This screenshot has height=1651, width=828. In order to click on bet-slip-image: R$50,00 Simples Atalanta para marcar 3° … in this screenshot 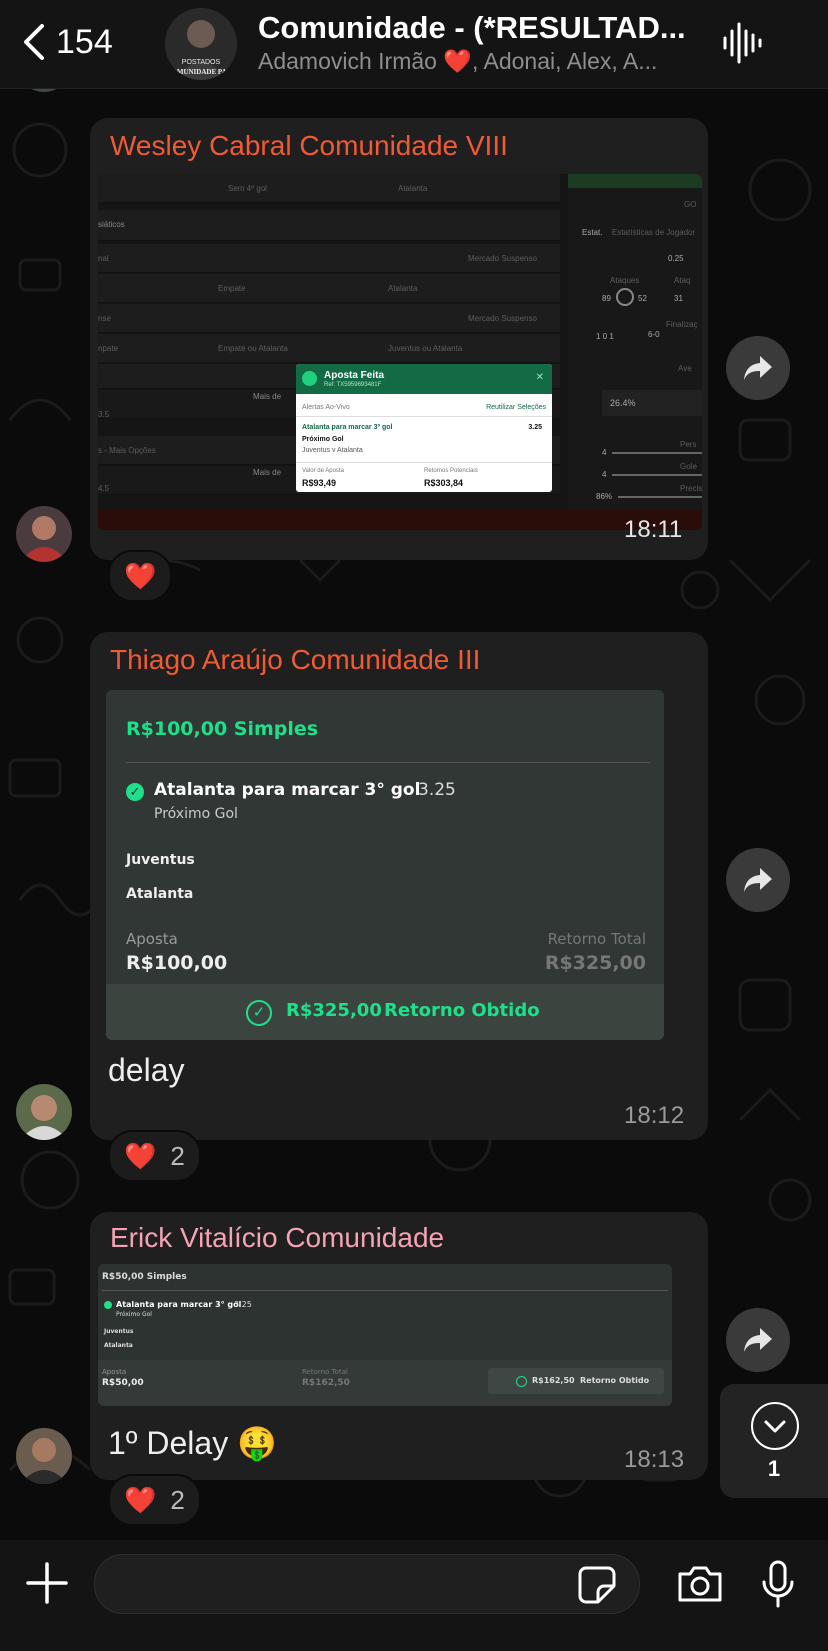, I will do `click(385, 1335)`.